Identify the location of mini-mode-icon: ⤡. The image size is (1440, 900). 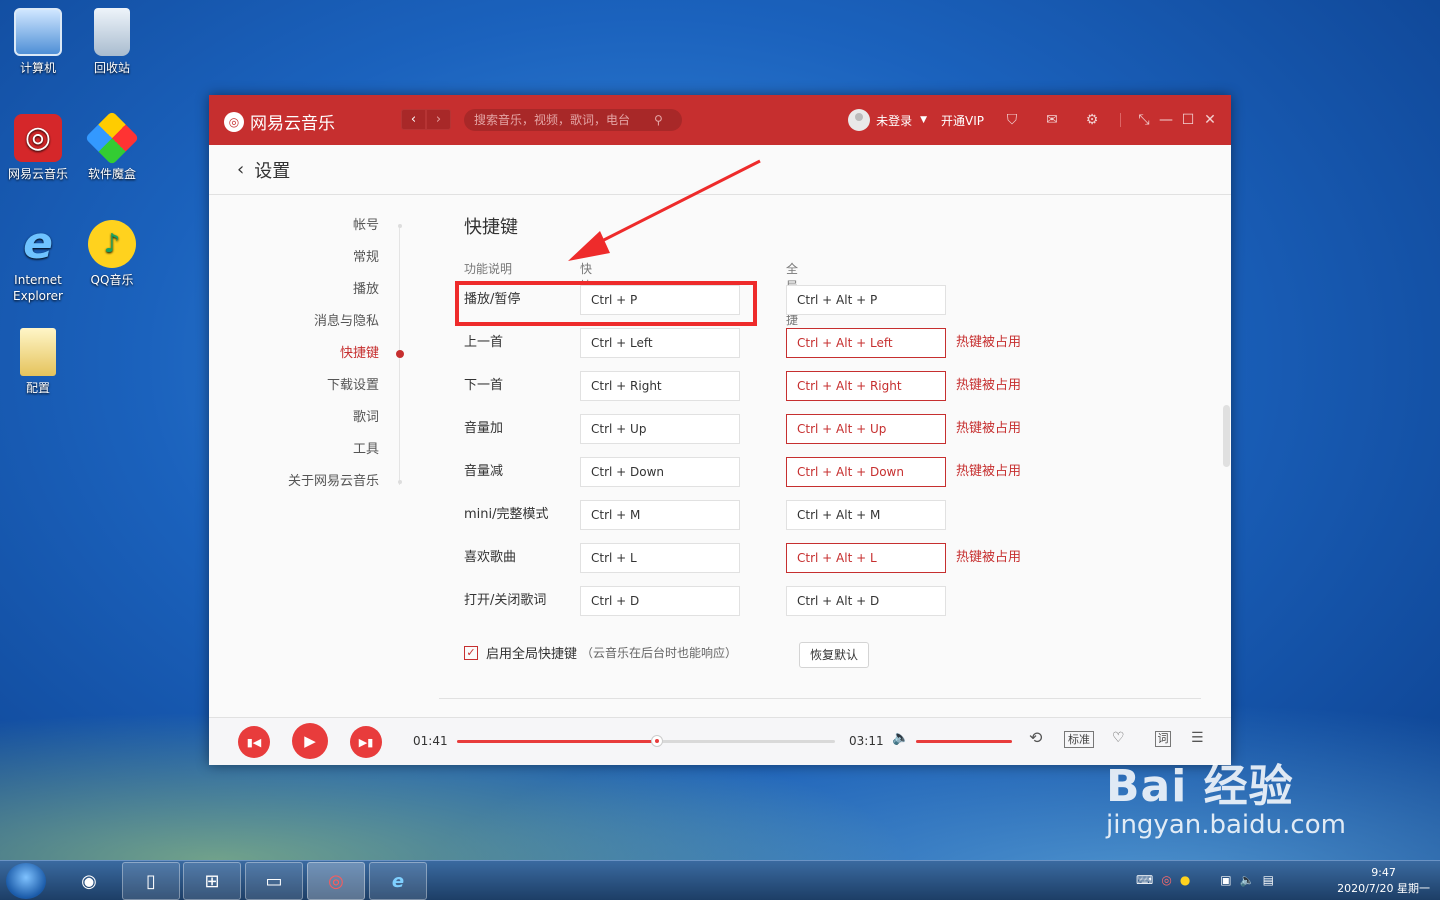
(1144, 120).